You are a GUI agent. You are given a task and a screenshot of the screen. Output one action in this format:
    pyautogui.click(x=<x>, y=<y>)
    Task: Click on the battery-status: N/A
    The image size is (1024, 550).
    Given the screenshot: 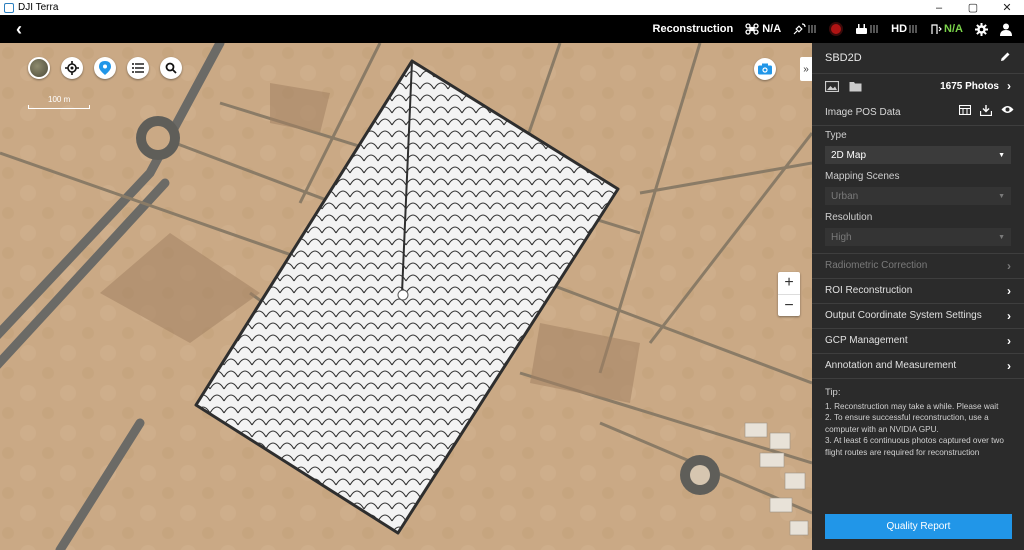 What is the action you would take?
    pyautogui.click(x=946, y=29)
    